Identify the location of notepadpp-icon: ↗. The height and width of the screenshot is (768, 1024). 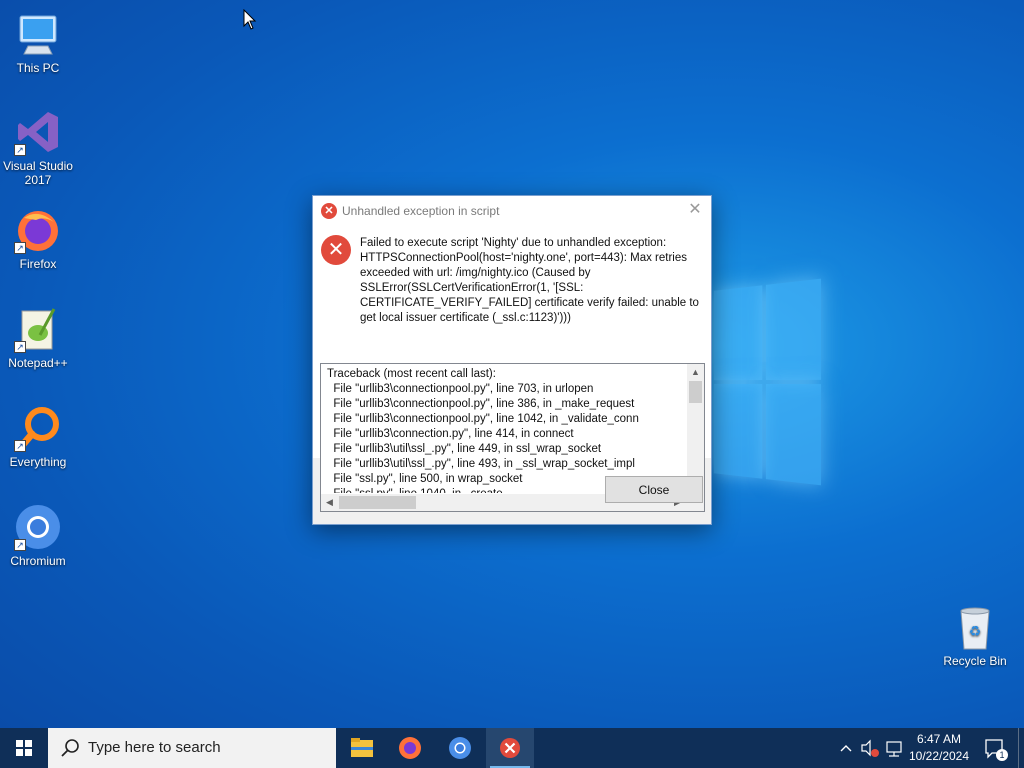
(38, 329).